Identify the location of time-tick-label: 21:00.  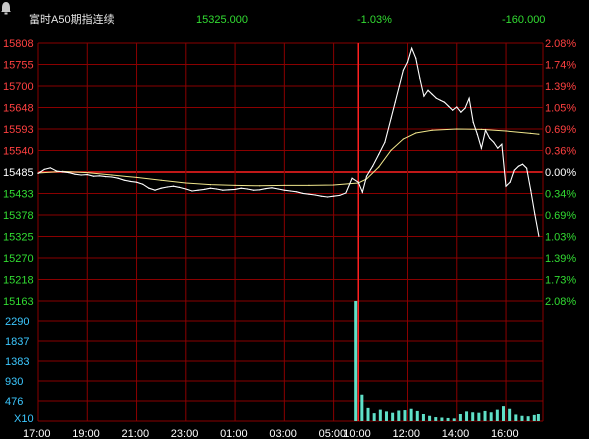
(136, 433).